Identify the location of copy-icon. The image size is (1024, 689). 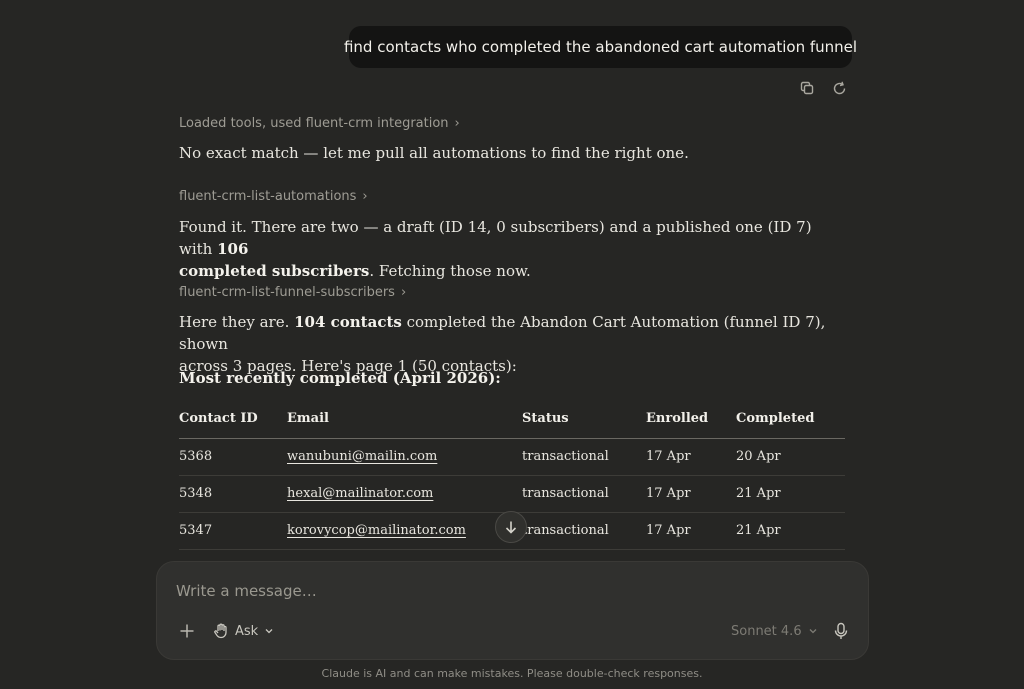
(807, 88).